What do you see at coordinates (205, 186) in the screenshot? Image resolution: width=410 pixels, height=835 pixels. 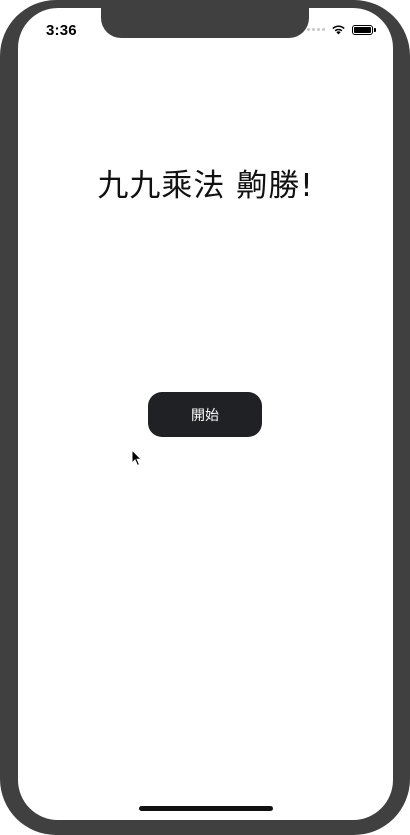 I see `page-title: 九九乘法 齁勝!` at bounding box center [205, 186].